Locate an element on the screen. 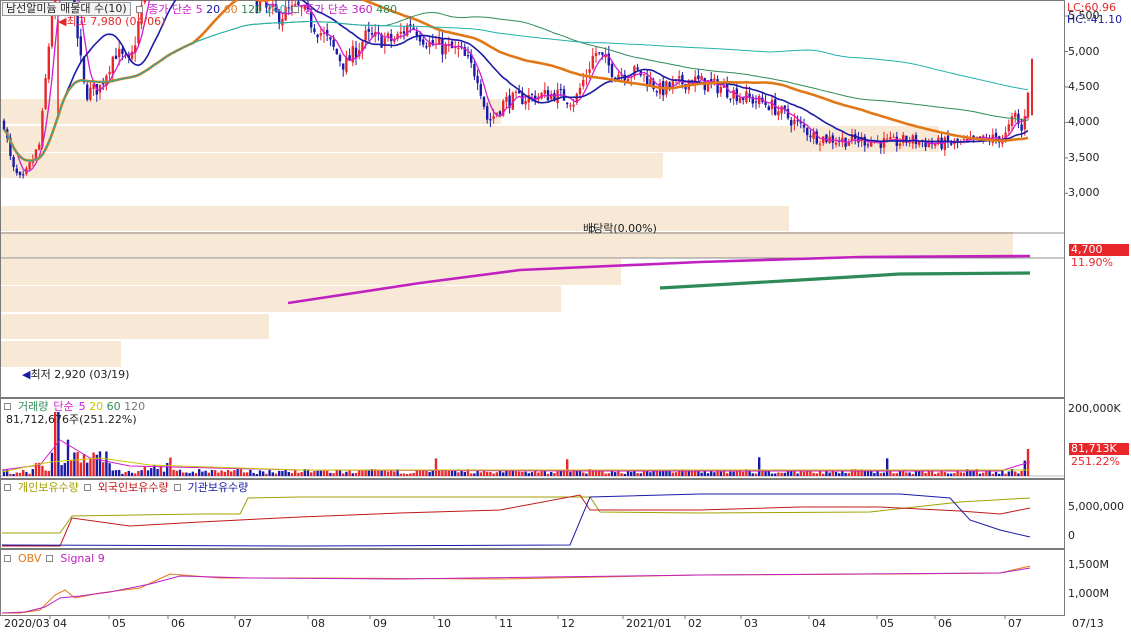 This screenshot has width=1131, height=635. holding-legend: 개인보유수량 외국인보유수량 기관보유수량 is located at coordinates (126, 487).